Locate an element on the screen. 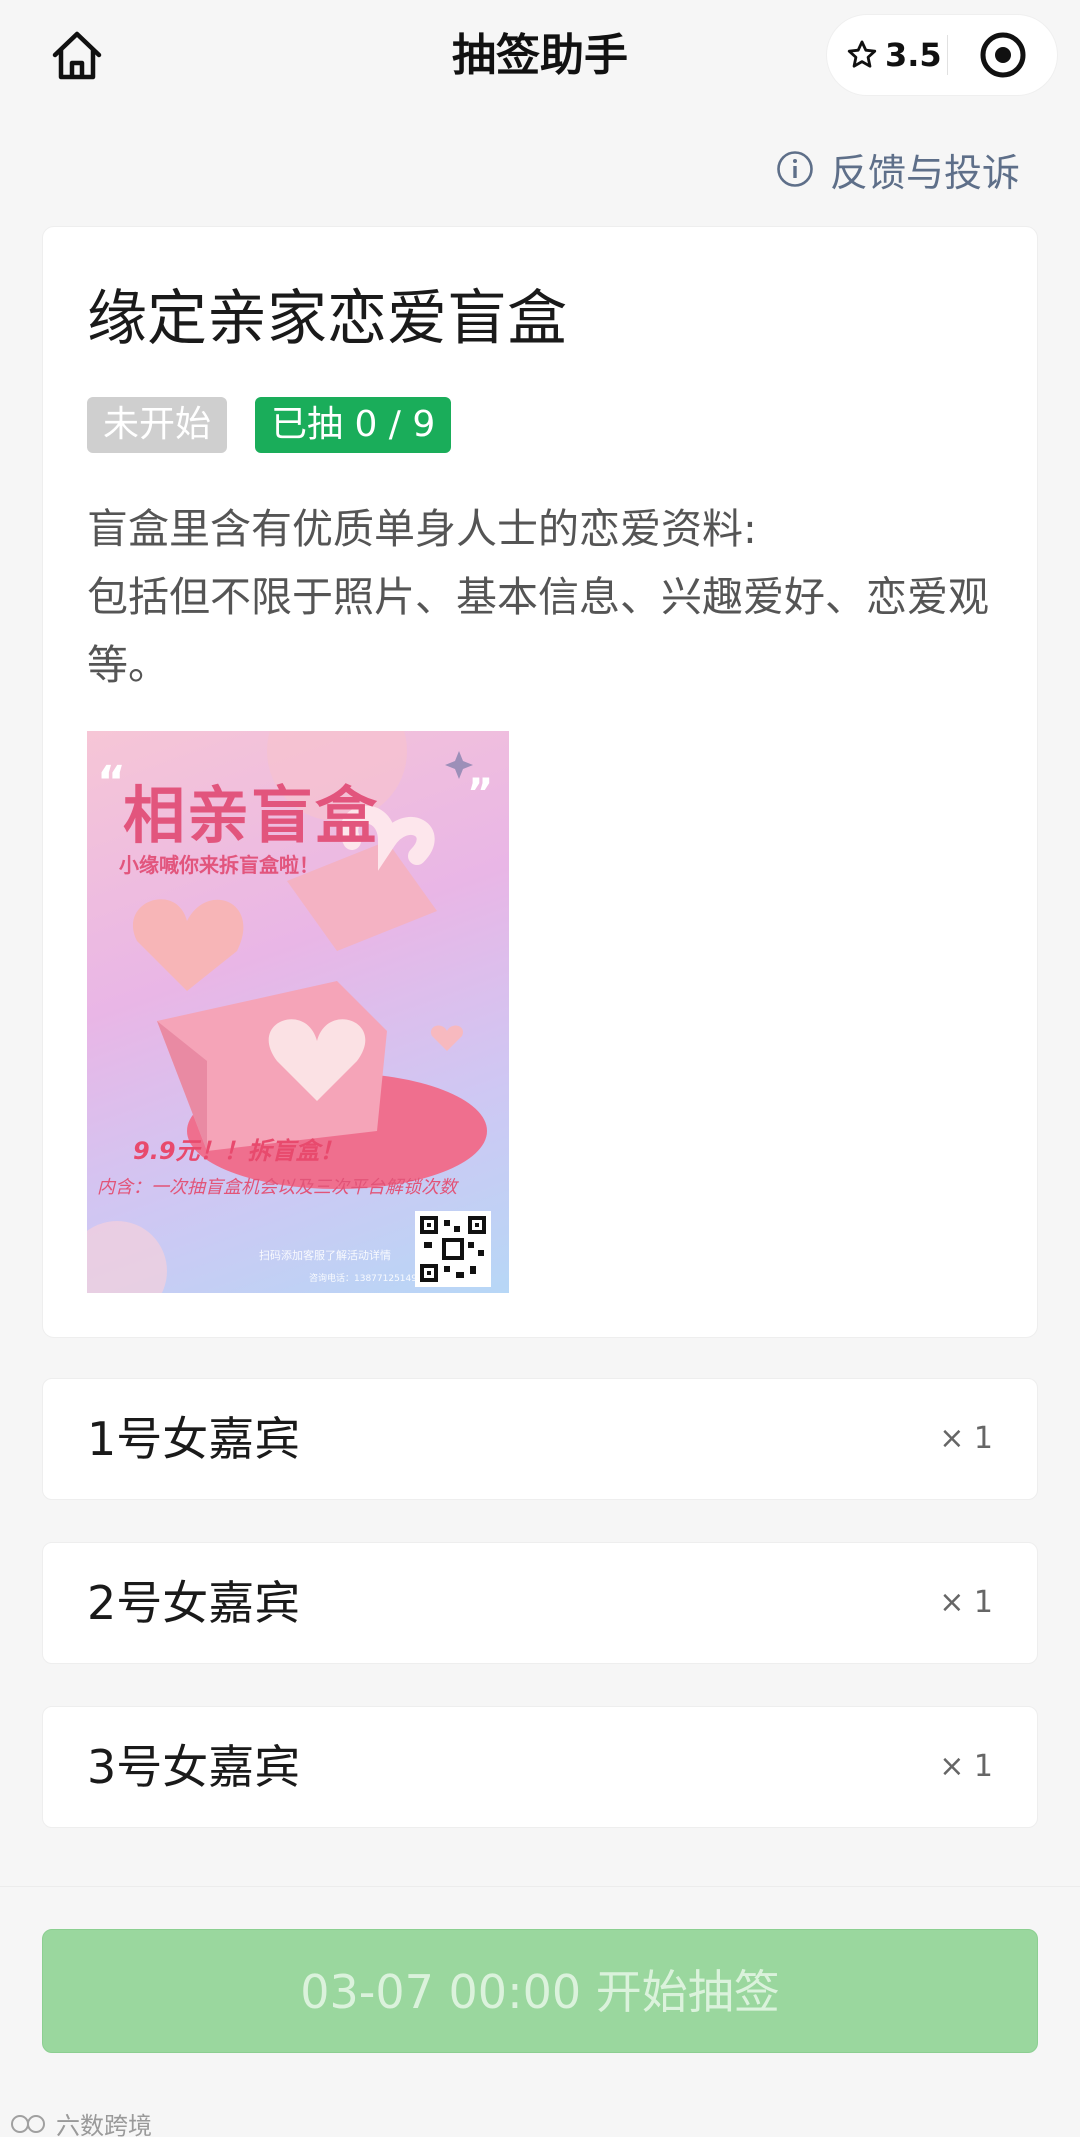 Image resolution: width=1080 pixels, height=2137 pixels. status-badge: 未开始 is located at coordinates (157, 425).